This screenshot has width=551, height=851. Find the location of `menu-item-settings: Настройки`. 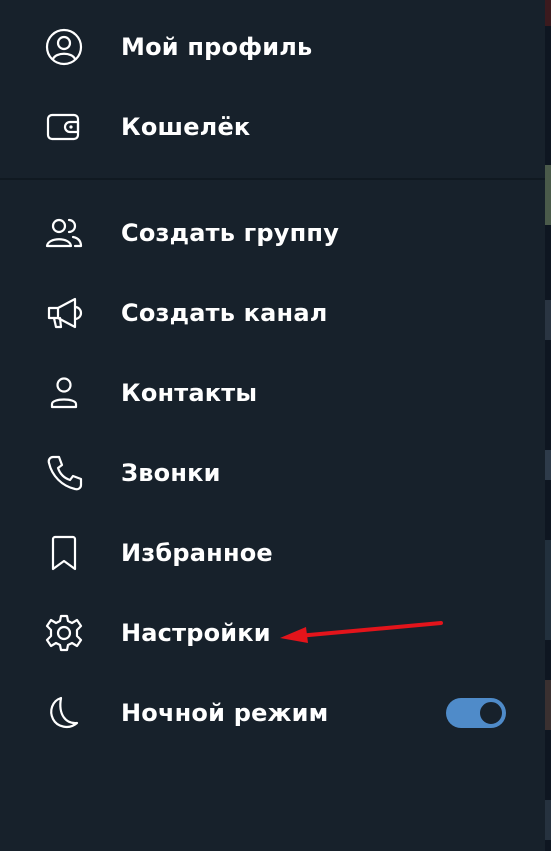

menu-item-settings: Настройки is located at coordinates (272, 633).